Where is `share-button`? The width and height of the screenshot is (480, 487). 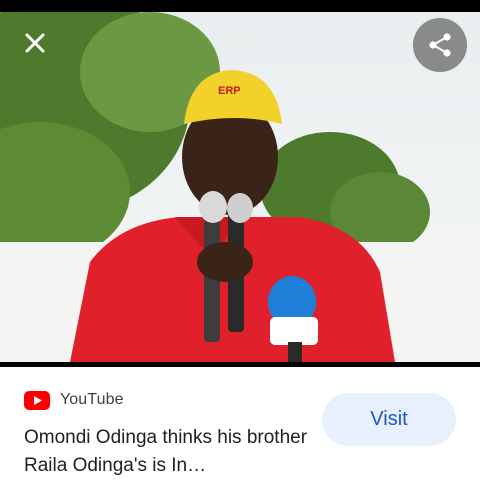
share-button is located at coordinates (440, 45).